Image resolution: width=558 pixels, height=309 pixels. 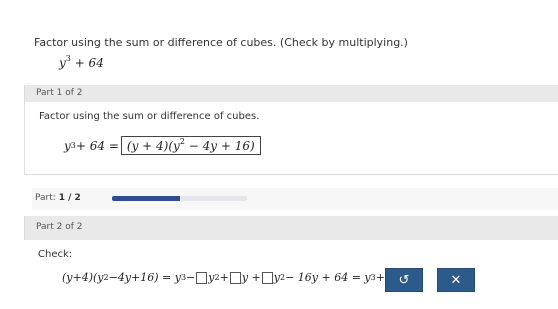 I want to click on lhs-base: y, so click(x=67, y=145).